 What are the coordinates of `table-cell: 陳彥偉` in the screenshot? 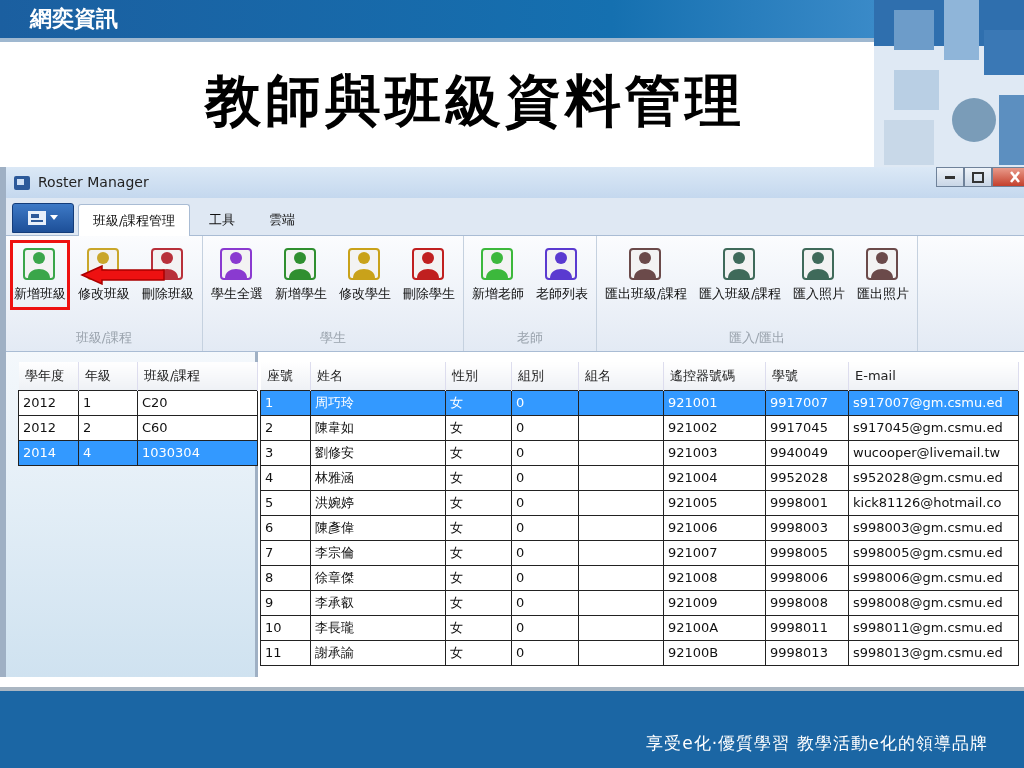 It's located at (378, 527).